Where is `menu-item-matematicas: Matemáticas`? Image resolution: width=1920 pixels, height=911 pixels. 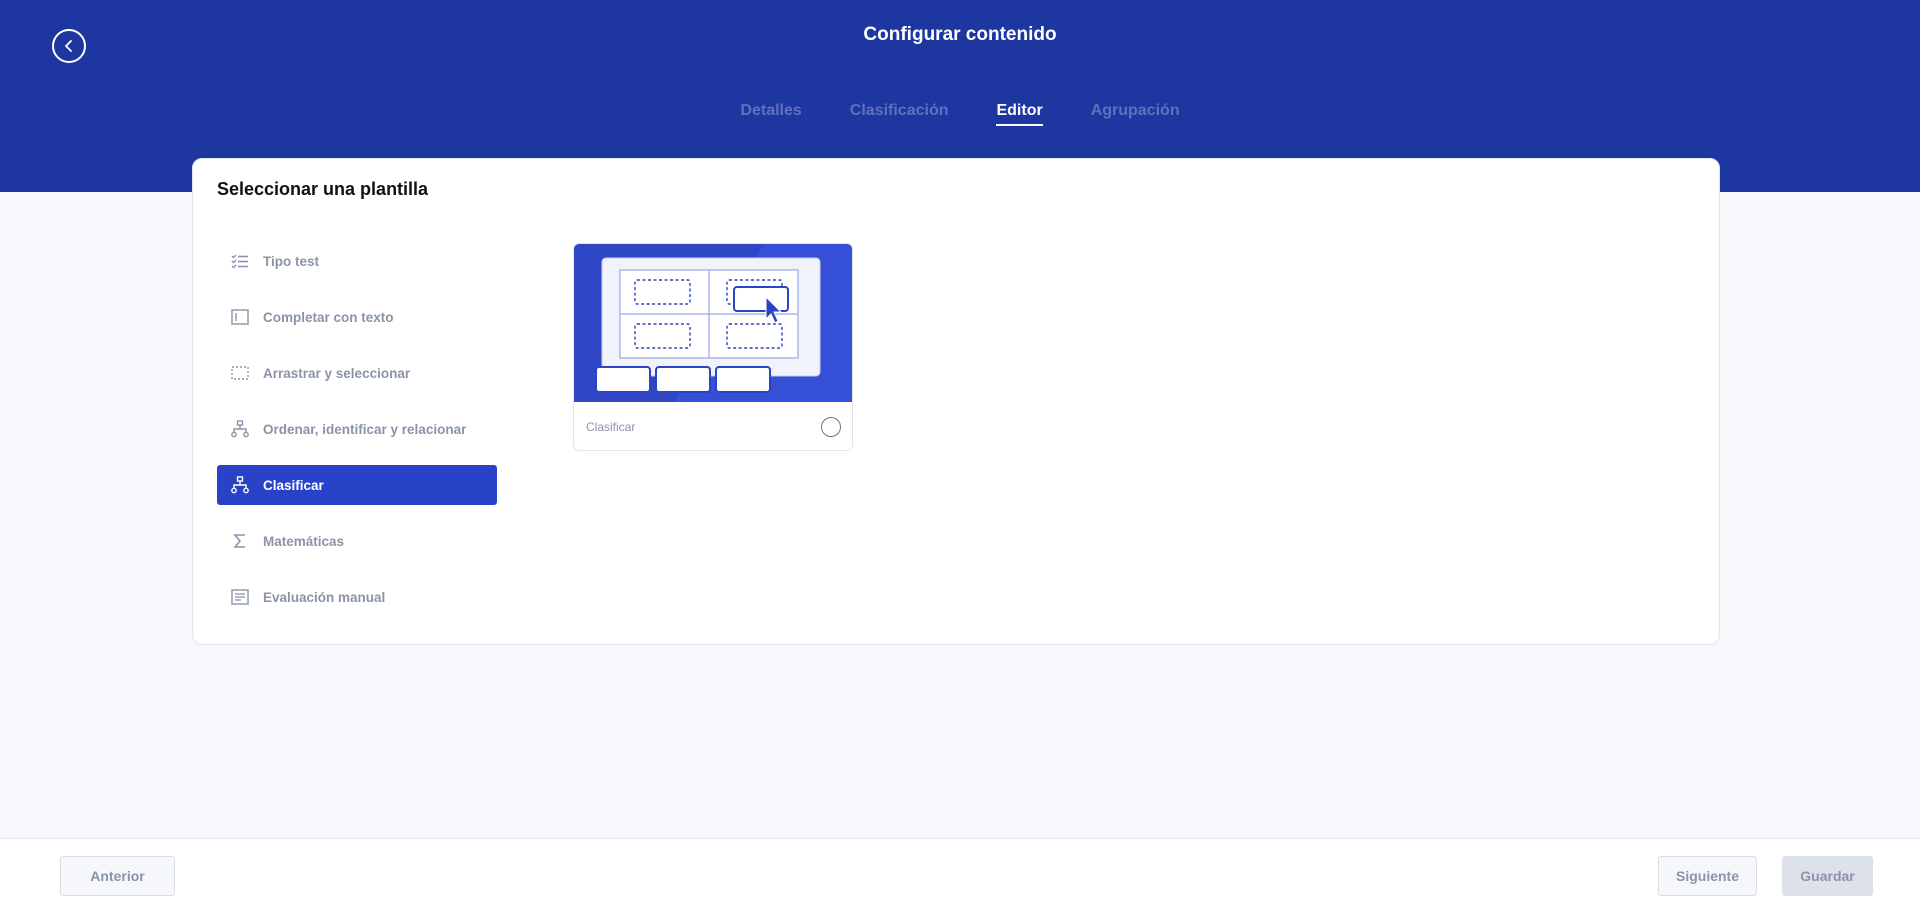 menu-item-matematicas: Matemáticas is located at coordinates (357, 541).